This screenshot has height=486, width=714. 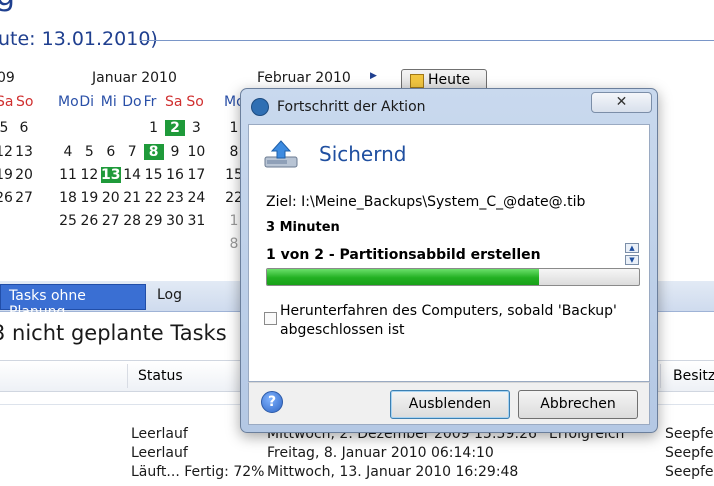 What do you see at coordinates (108, 102) in the screenshot?
I see `calendar-weekday-header: Mi` at bounding box center [108, 102].